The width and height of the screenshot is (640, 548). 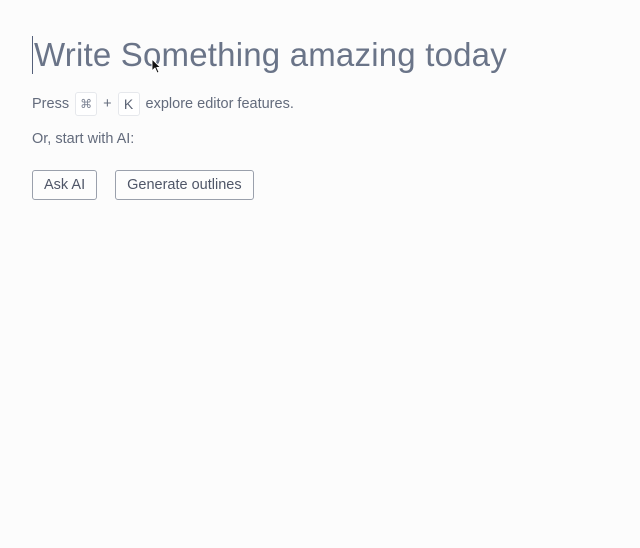 I want to click on hint-plus: +, so click(x=107, y=104).